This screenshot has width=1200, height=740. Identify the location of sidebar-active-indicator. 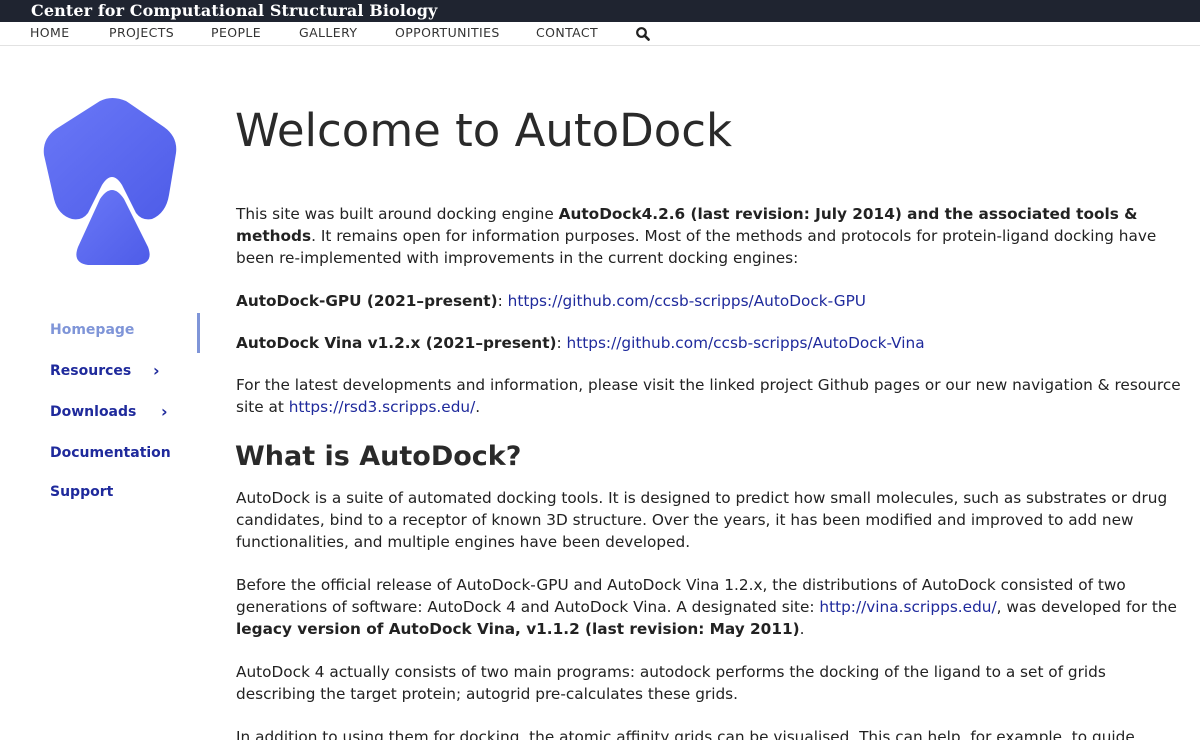
(198, 333).